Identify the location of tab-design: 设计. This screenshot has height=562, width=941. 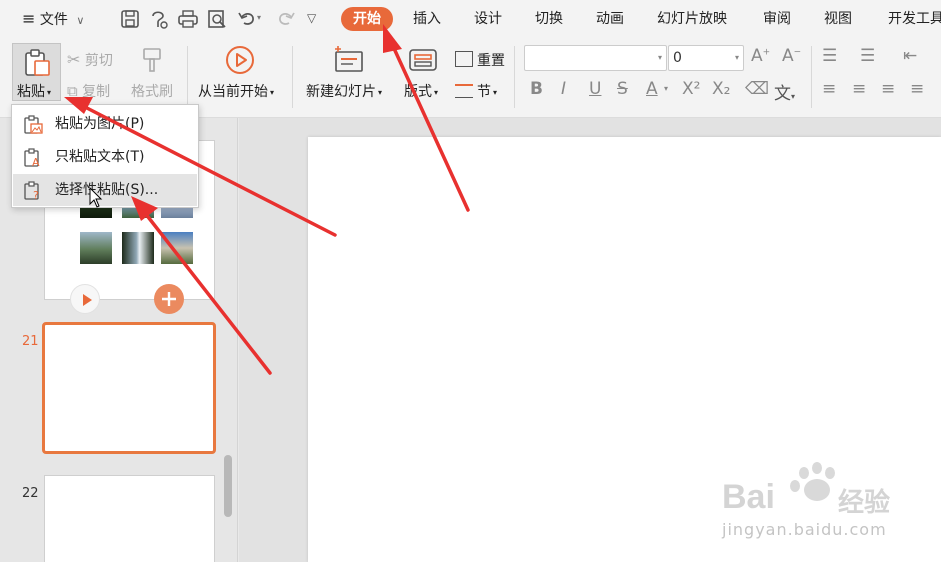
(488, 19).